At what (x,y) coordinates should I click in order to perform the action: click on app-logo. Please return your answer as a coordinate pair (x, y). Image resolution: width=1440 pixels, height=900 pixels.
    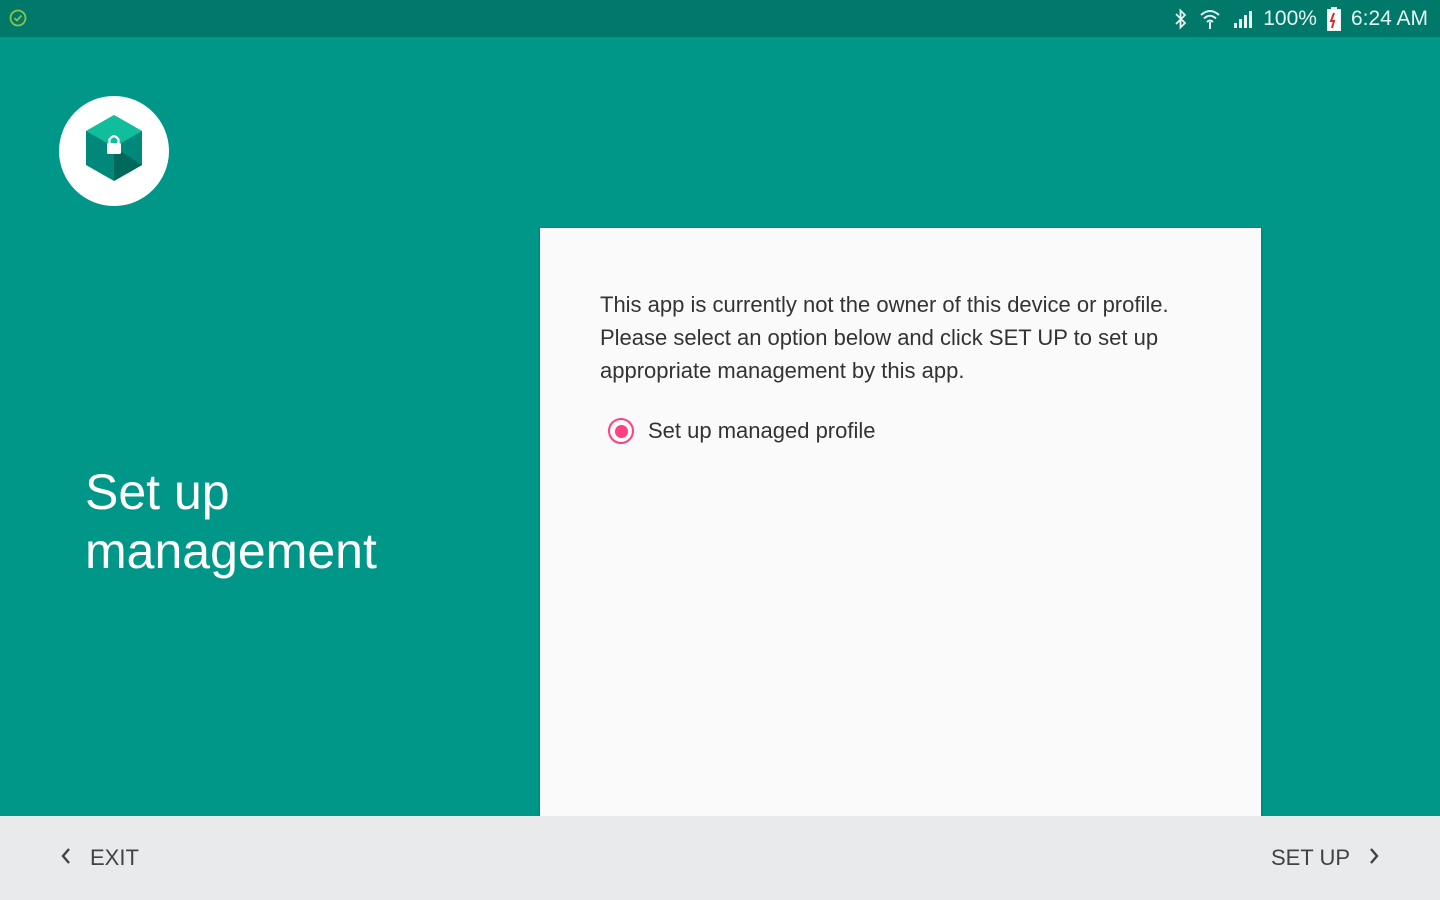
    Looking at the image, I should click on (114, 151).